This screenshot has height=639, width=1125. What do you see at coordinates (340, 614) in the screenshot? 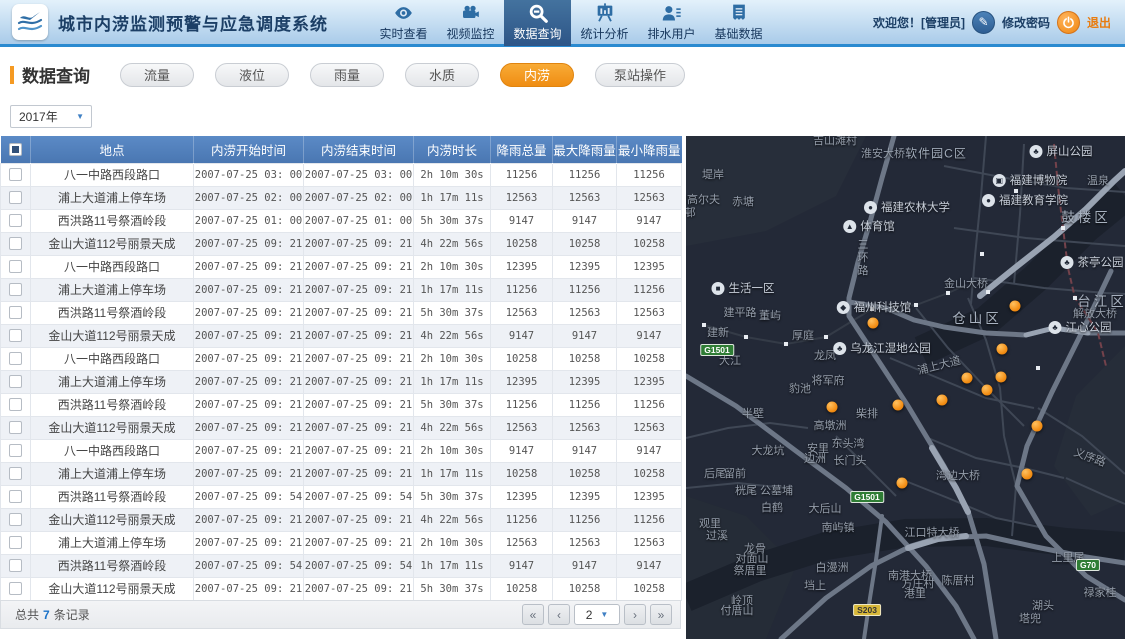
I see `table-footer: 总共 7 条记录 « ‹ 2 ▼ › »` at bounding box center [340, 614].